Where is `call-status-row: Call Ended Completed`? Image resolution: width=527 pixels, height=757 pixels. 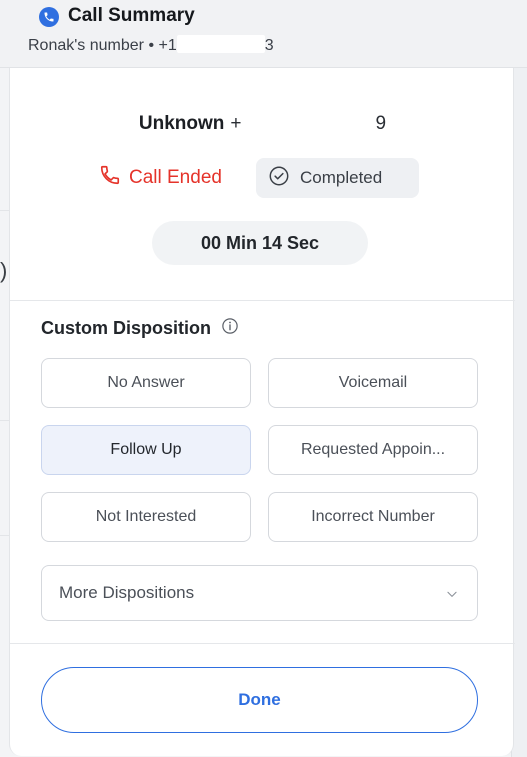 call-status-row: Call Ended Completed is located at coordinates (262, 178).